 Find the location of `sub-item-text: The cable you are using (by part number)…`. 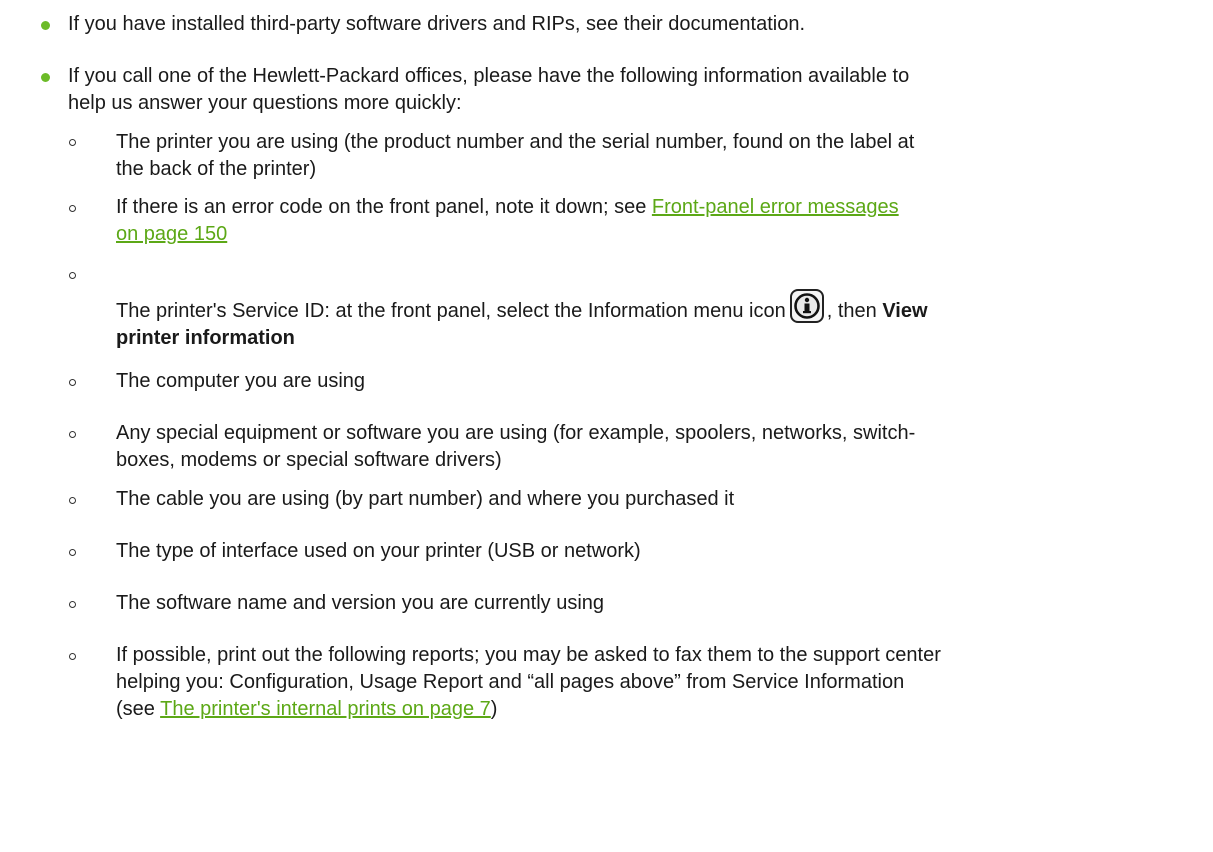

sub-item-text: The cable you are using (by part number)… is located at coordinates (425, 499).